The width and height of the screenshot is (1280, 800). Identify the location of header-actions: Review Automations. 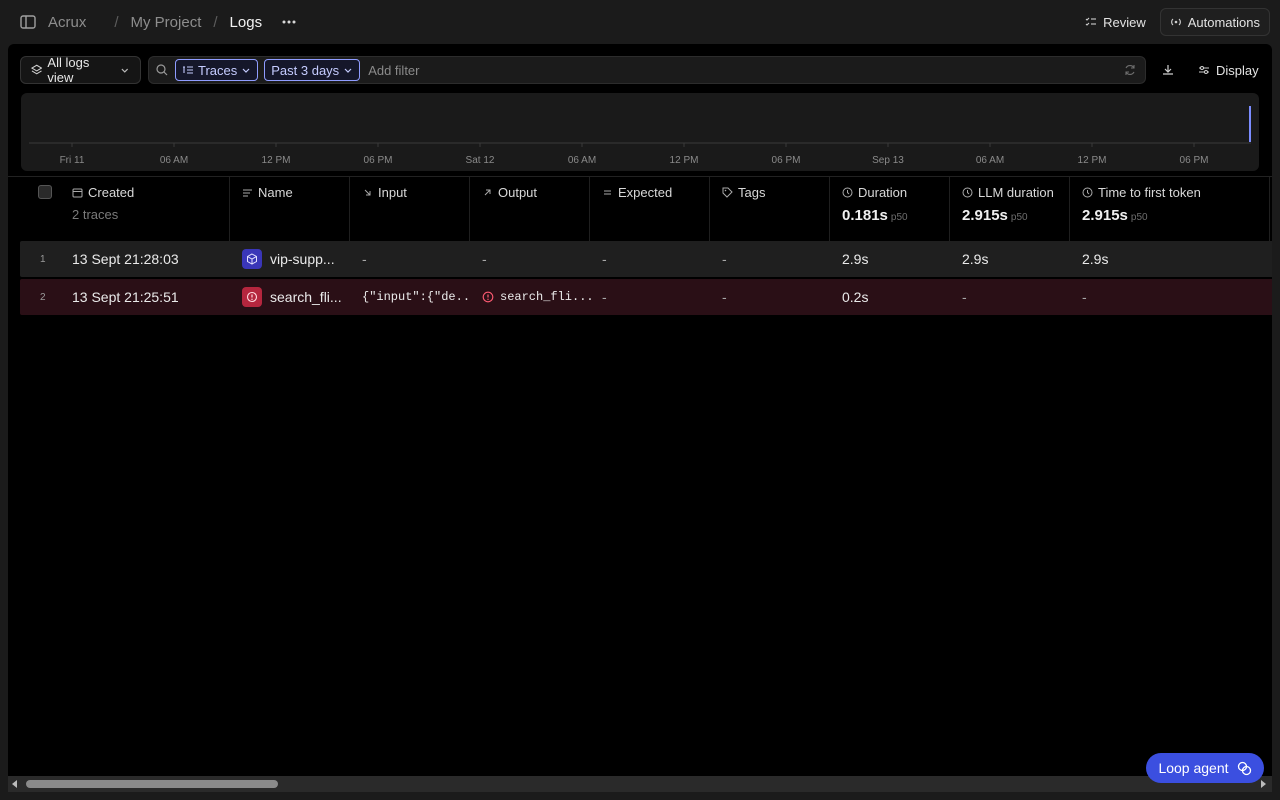
(1172, 22).